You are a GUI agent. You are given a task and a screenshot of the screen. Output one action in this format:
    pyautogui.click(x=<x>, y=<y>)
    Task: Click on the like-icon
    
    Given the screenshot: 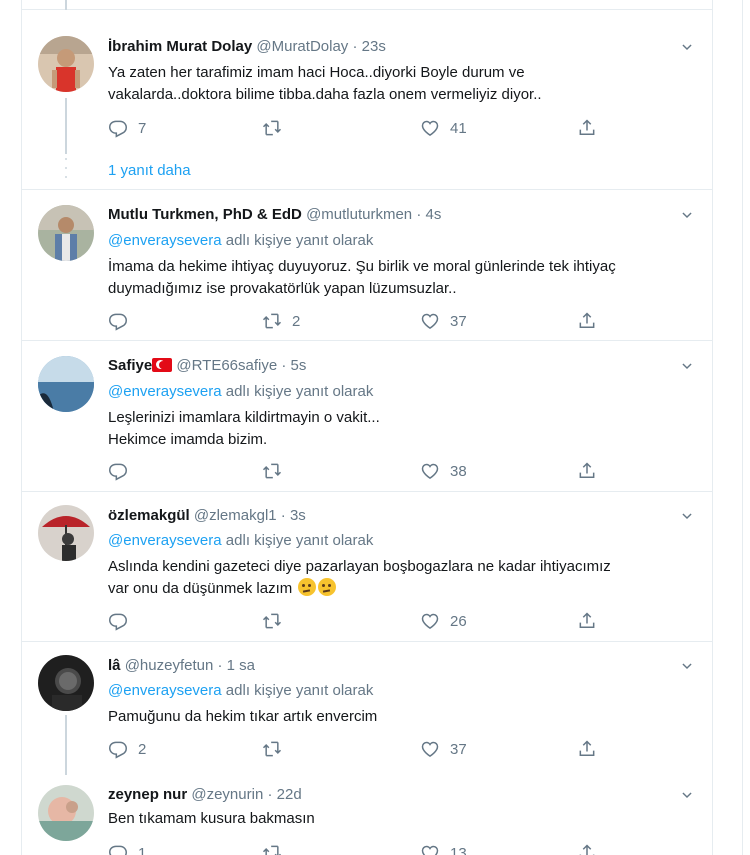 What is the action you would take?
    pyautogui.click(x=430, y=849)
    